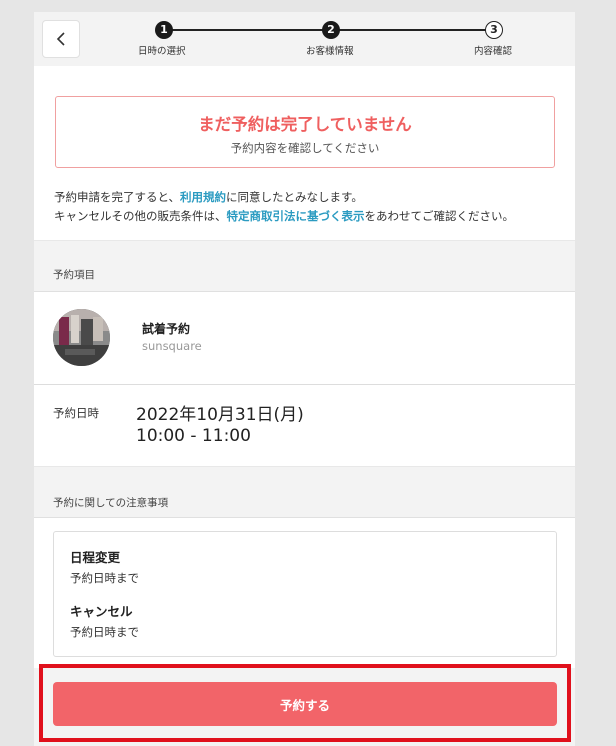  What do you see at coordinates (117, 197) in the screenshot?
I see `terms-line-1-before: 予約申請を完了すると、` at bounding box center [117, 197].